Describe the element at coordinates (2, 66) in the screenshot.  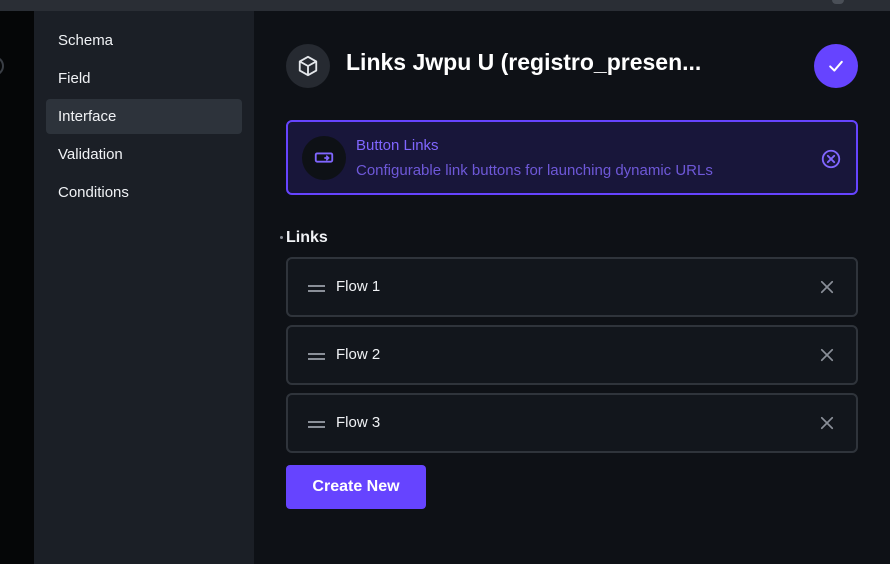
I see `background-edge-icon` at that location.